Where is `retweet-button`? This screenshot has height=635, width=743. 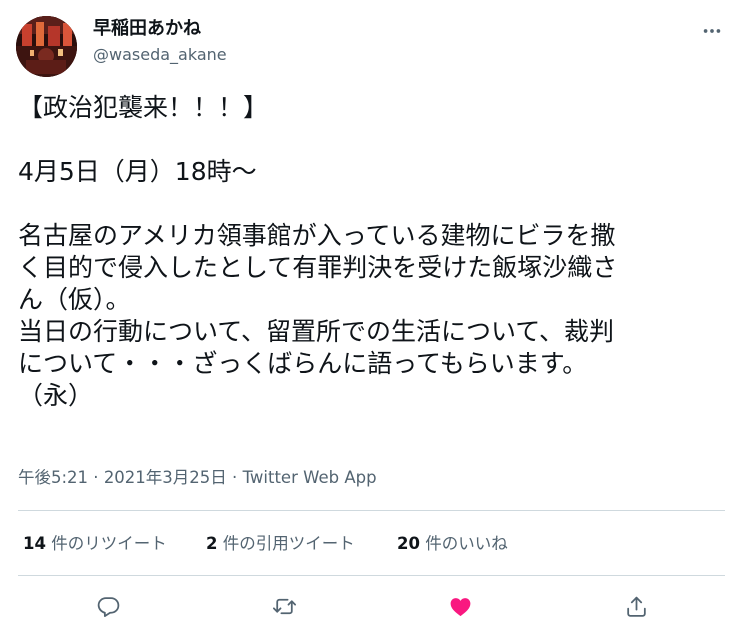 retweet-button is located at coordinates (284, 606).